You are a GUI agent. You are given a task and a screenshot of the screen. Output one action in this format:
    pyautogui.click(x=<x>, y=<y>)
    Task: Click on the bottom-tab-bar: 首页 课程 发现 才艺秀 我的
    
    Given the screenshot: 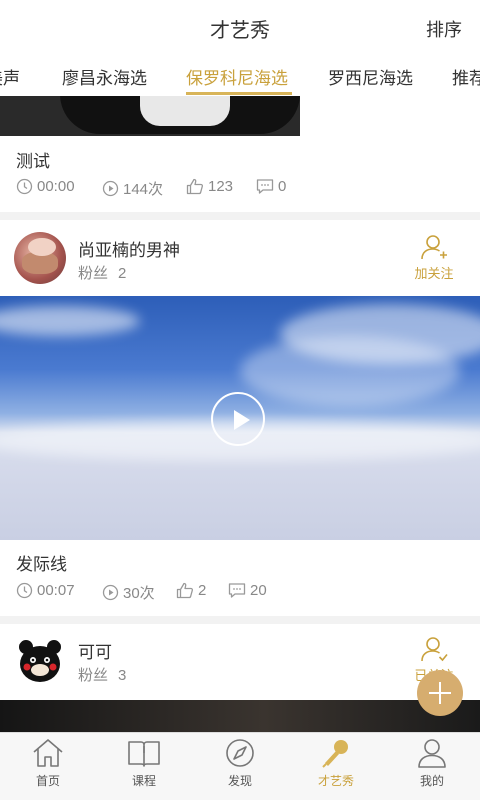 What is the action you would take?
    pyautogui.click(x=240, y=766)
    